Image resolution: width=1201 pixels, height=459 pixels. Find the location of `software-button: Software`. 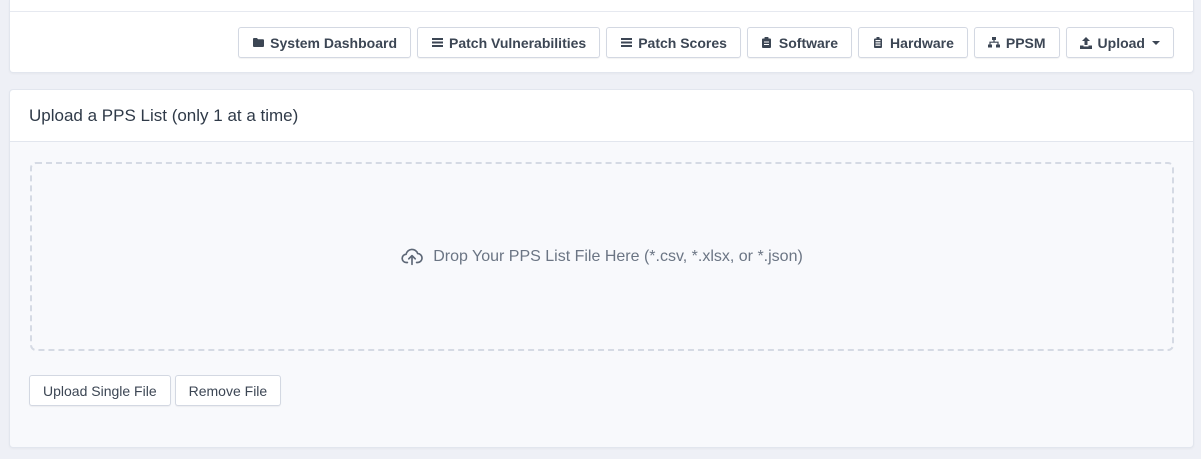

software-button: Software is located at coordinates (799, 42).